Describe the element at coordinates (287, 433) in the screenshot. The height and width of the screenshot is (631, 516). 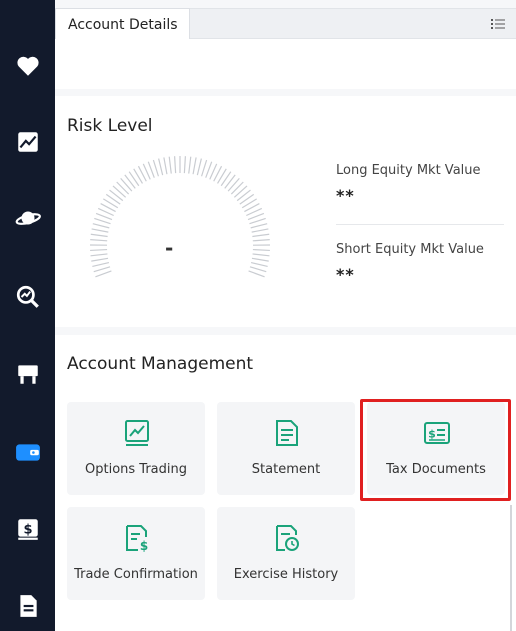
I see `statement-doc-icon` at that location.